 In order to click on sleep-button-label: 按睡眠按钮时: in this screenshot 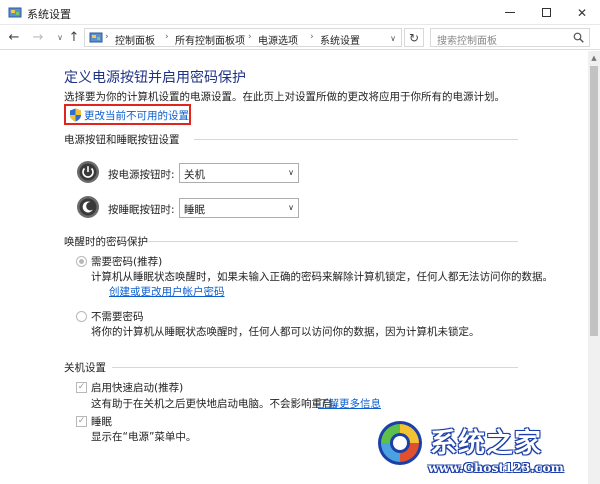, I will do `click(141, 210)`.